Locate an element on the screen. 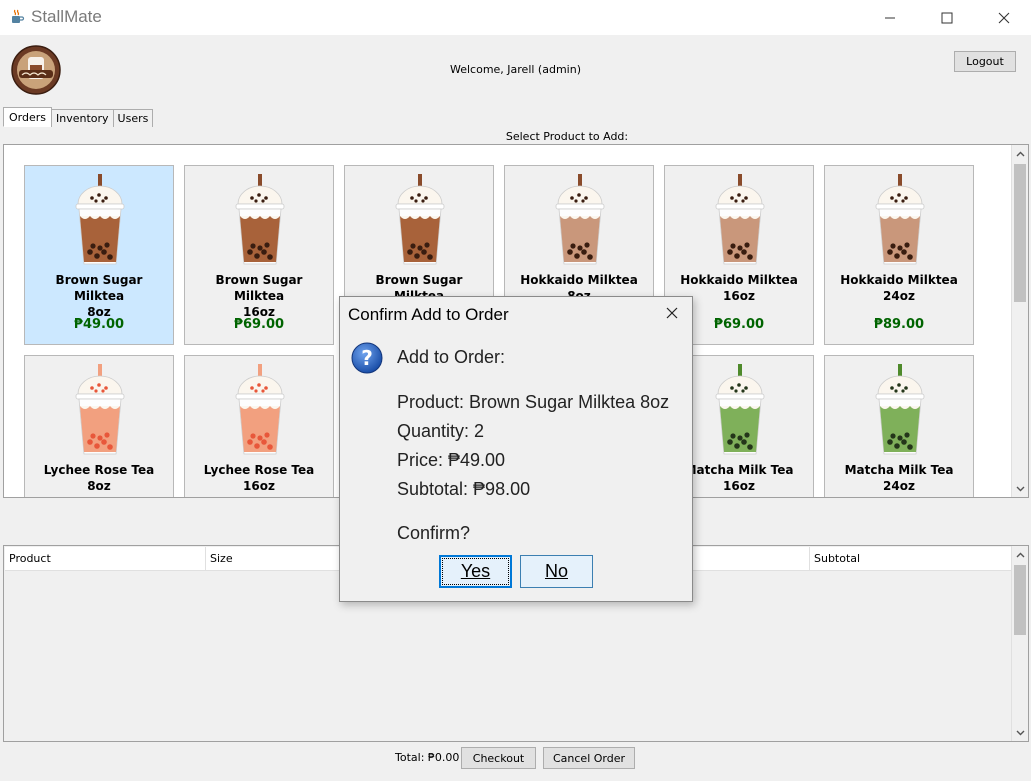  product-card: Brown Sugar Milktea 8oz ₱49.00 is located at coordinates (99, 255).